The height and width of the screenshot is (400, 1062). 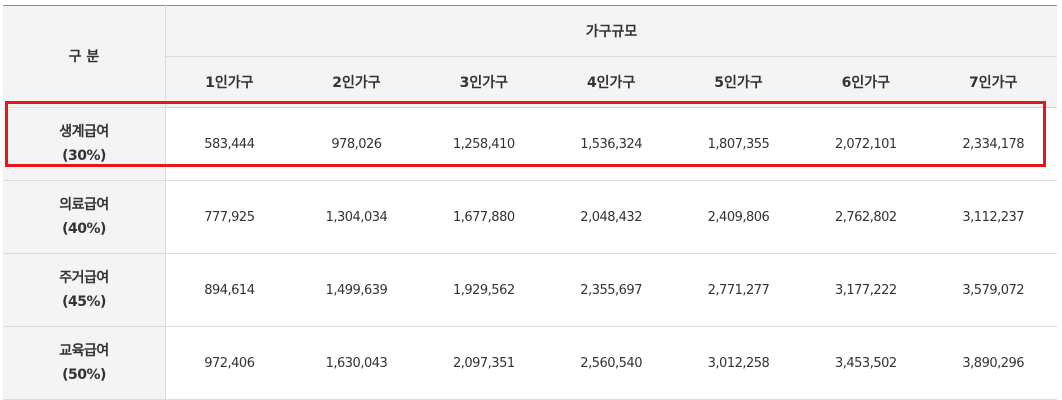 I want to click on table-cell: 583,444, so click(x=229, y=144).